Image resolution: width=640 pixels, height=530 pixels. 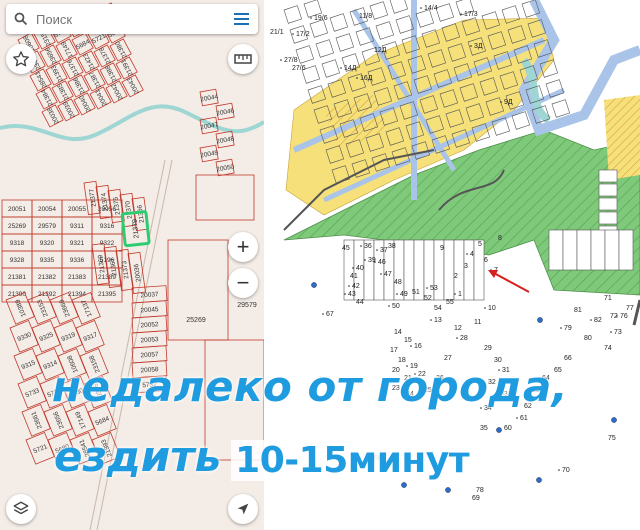 What do you see at coordinates (28, 364) in the screenshot?
I see `parcel: 9315` at bounding box center [28, 364].